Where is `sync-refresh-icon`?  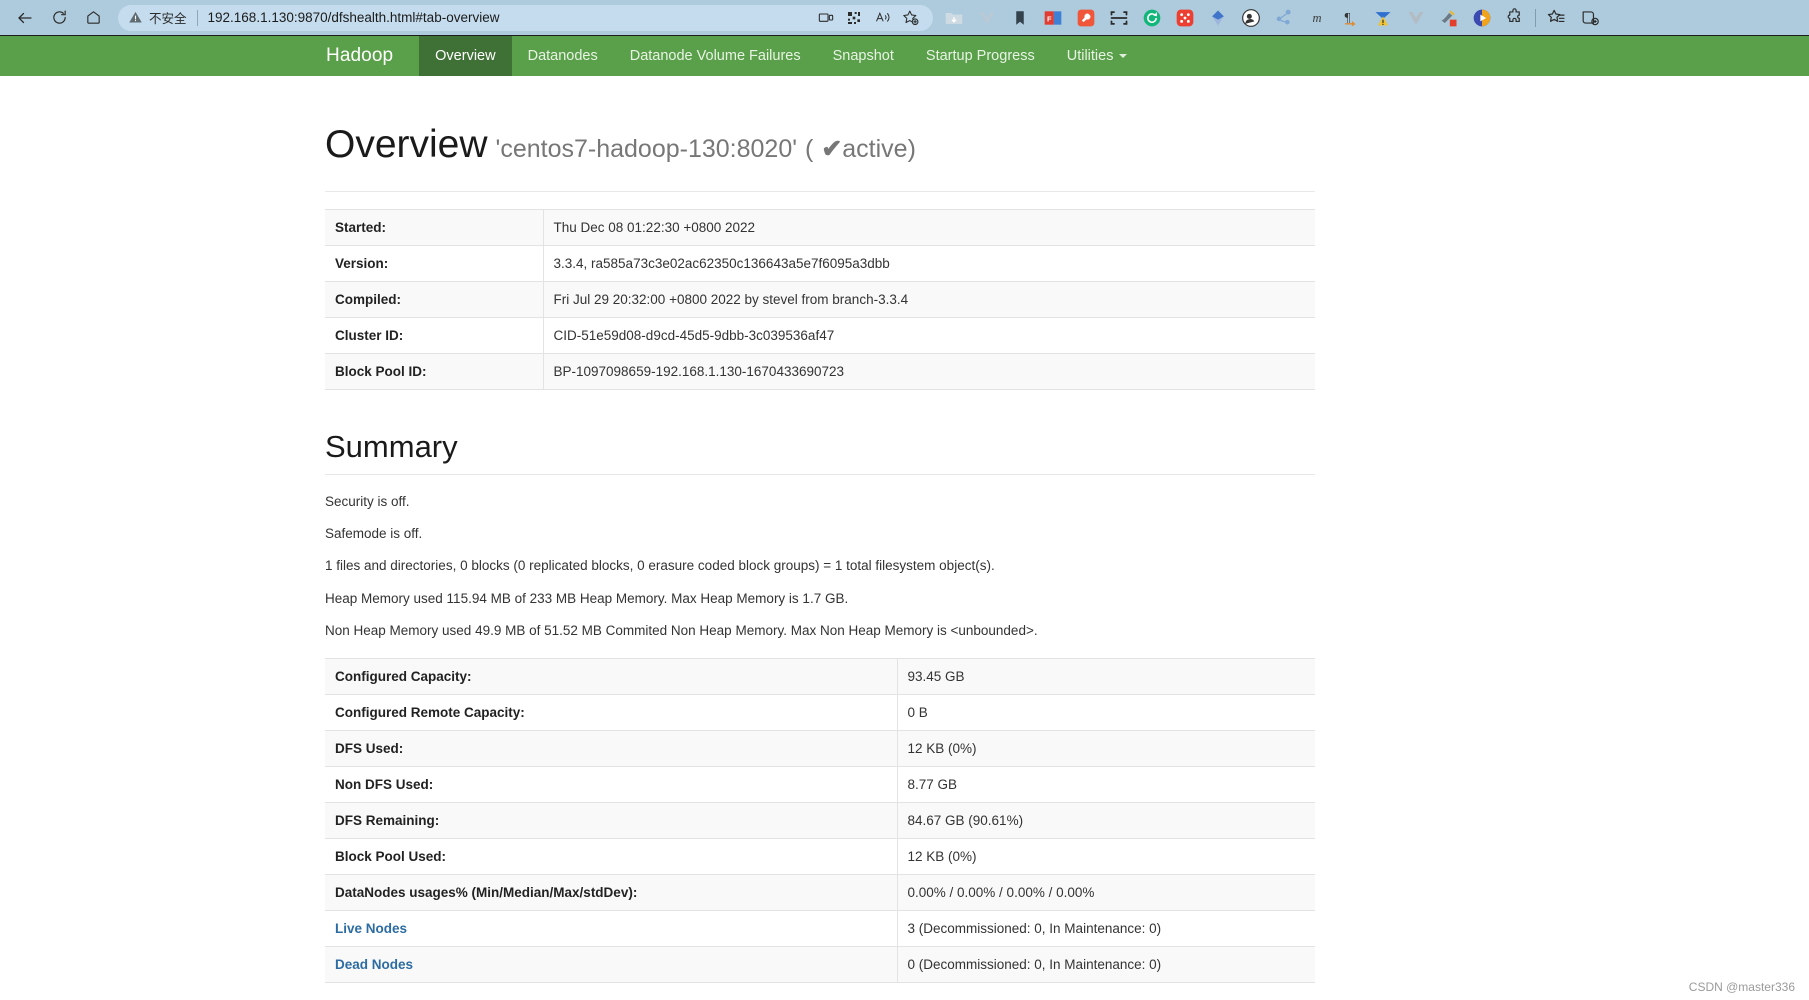
sync-refresh-icon is located at coordinates (1151, 18).